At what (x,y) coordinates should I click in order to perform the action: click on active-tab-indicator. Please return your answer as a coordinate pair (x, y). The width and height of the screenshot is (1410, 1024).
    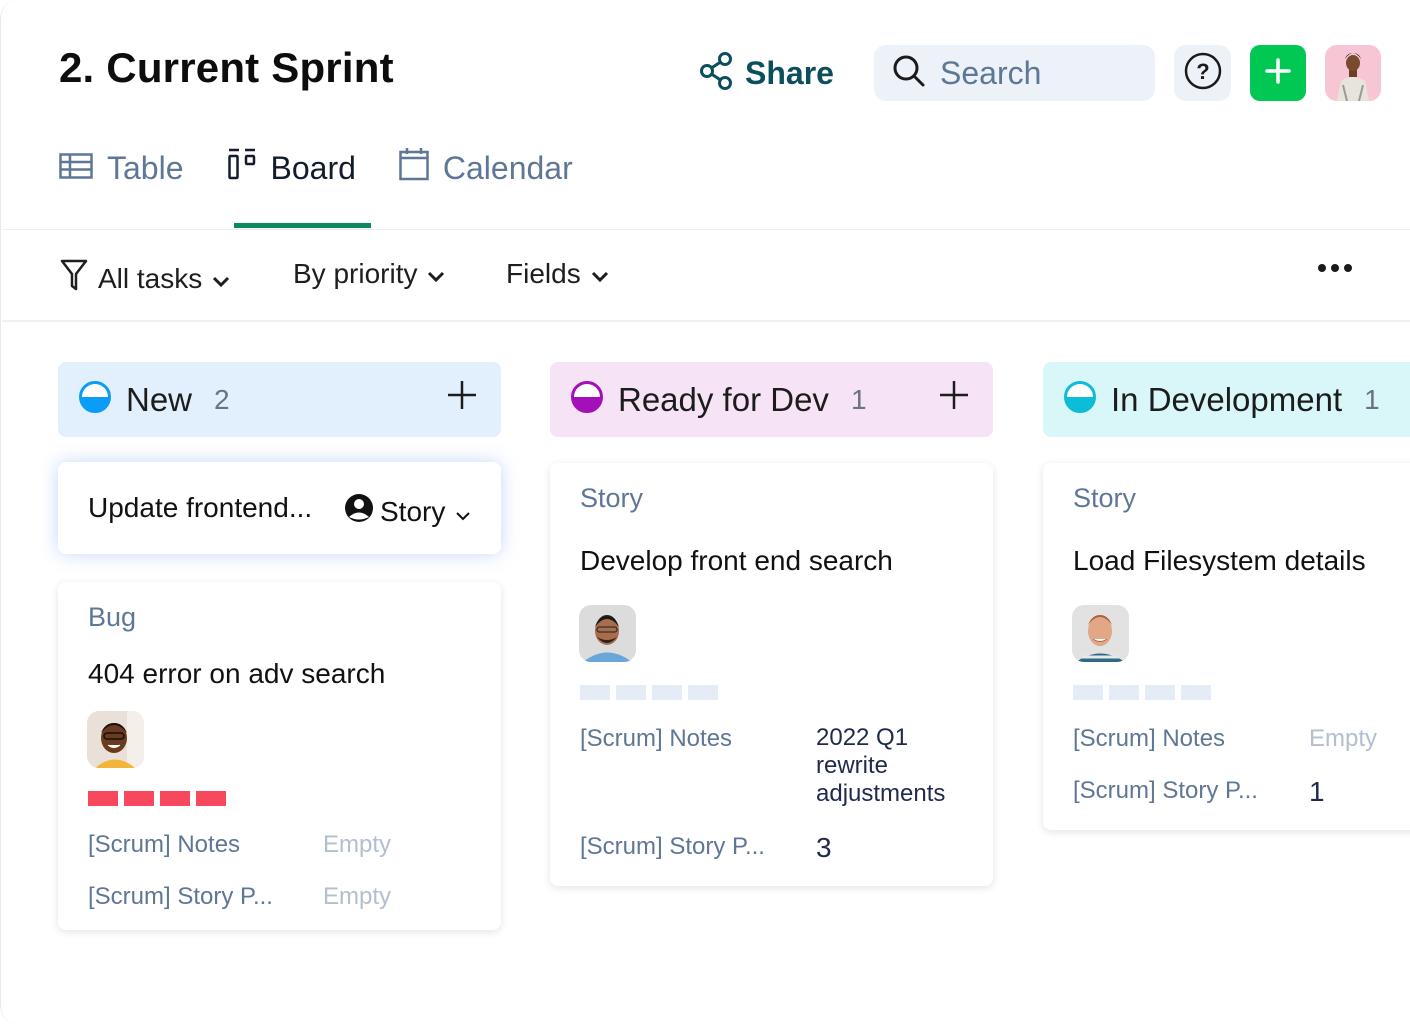
    Looking at the image, I should click on (302, 225).